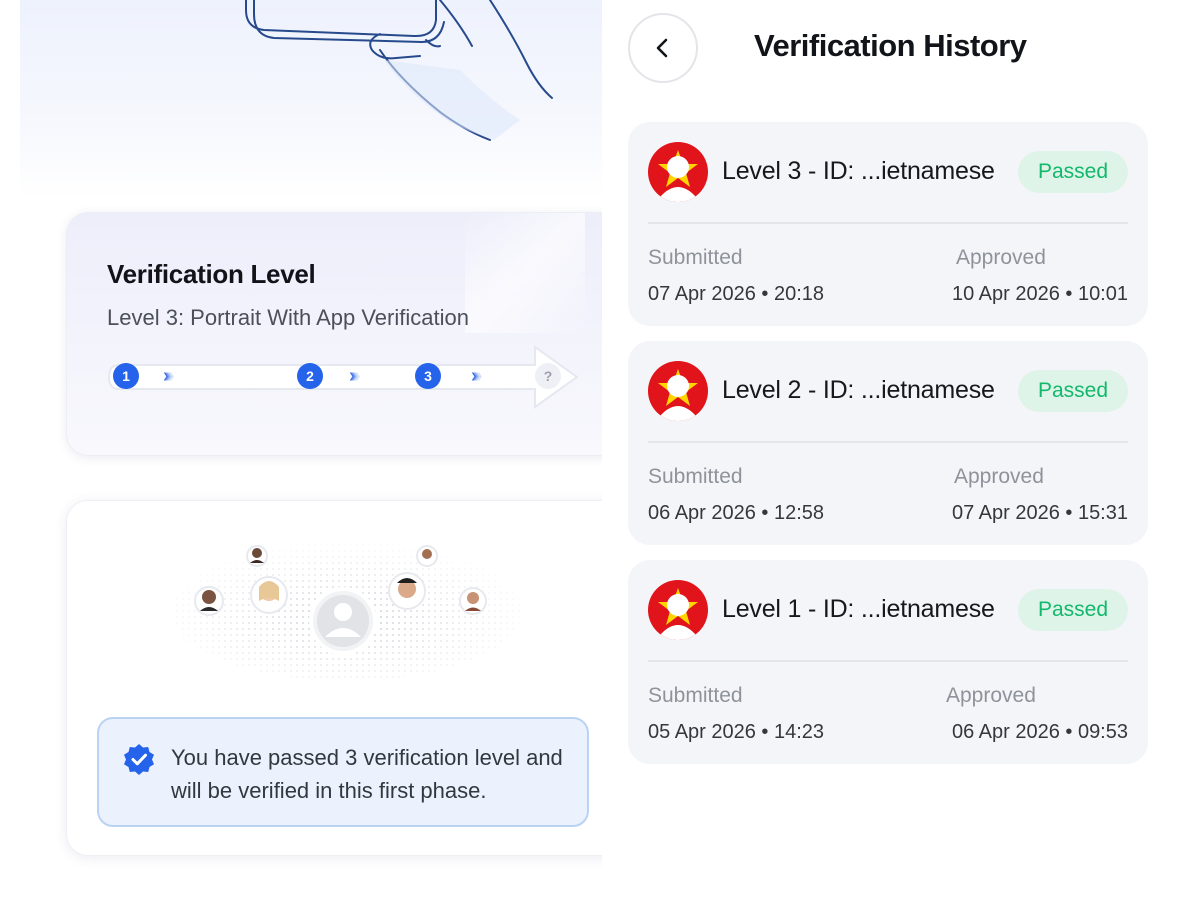 Image resolution: width=1200 pixels, height=900 pixels. I want to click on progress-arrow-shape, so click(343, 377).